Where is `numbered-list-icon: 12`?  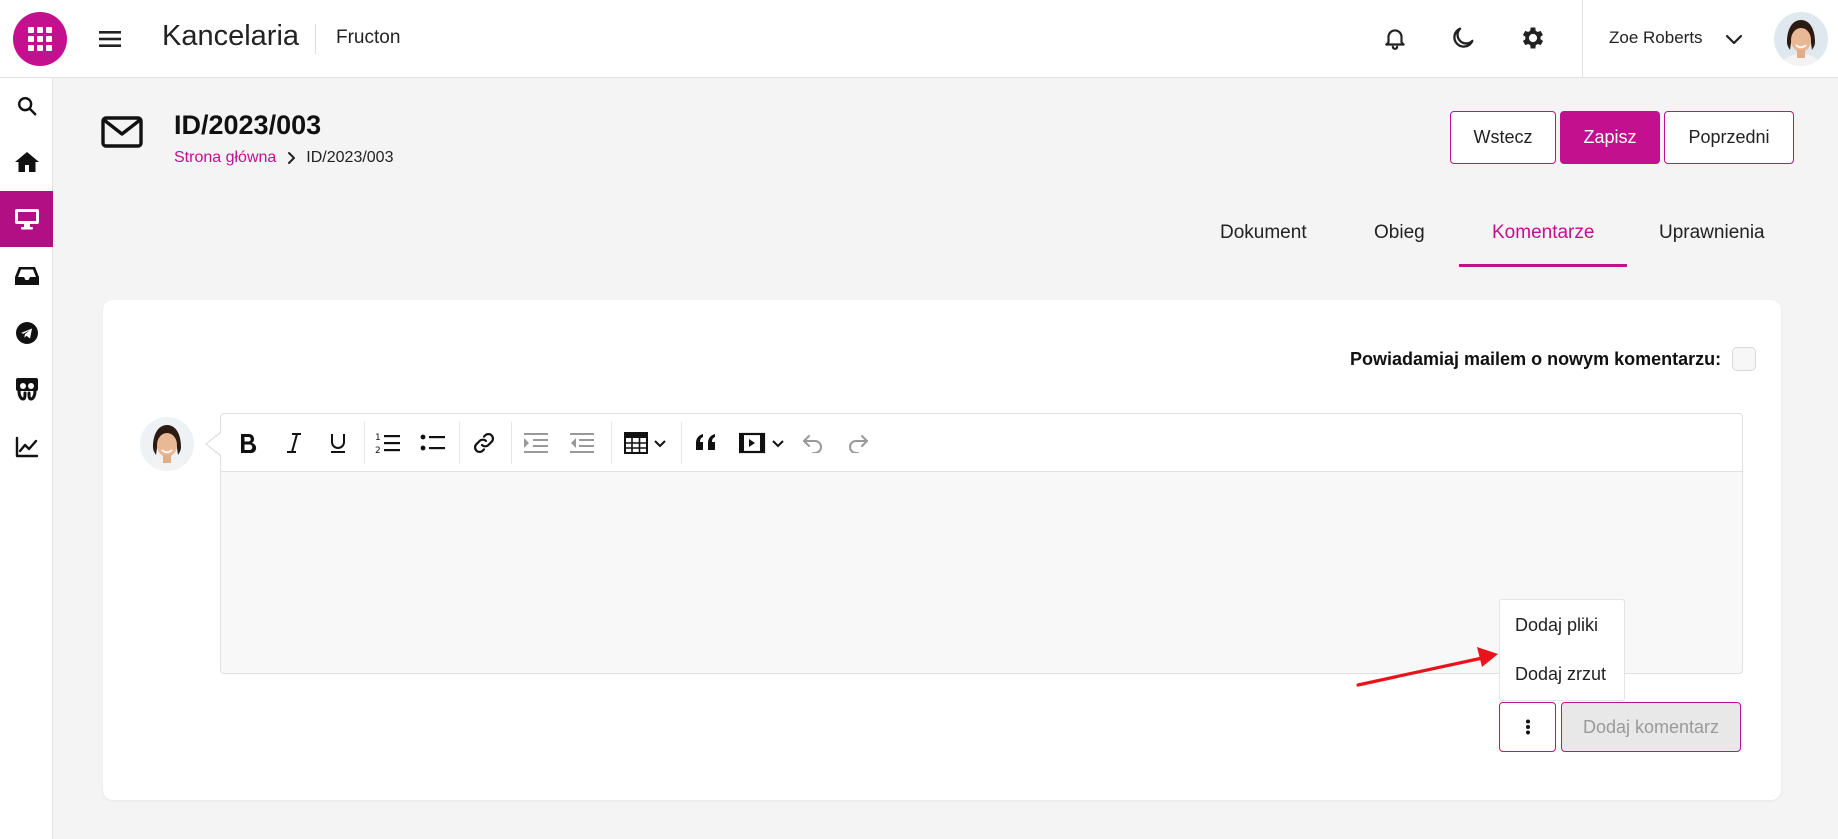 numbered-list-icon: 12 is located at coordinates (387, 444).